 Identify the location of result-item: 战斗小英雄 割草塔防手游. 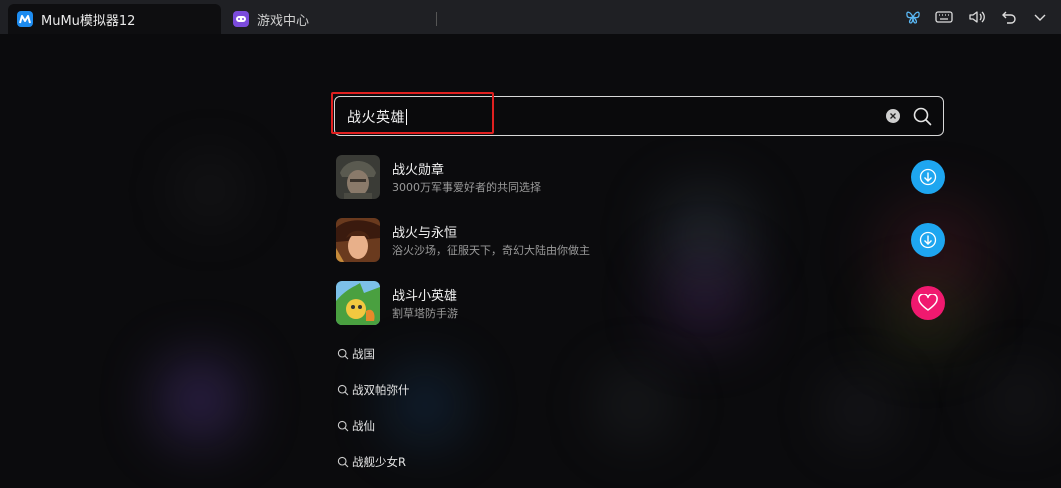
(640, 303).